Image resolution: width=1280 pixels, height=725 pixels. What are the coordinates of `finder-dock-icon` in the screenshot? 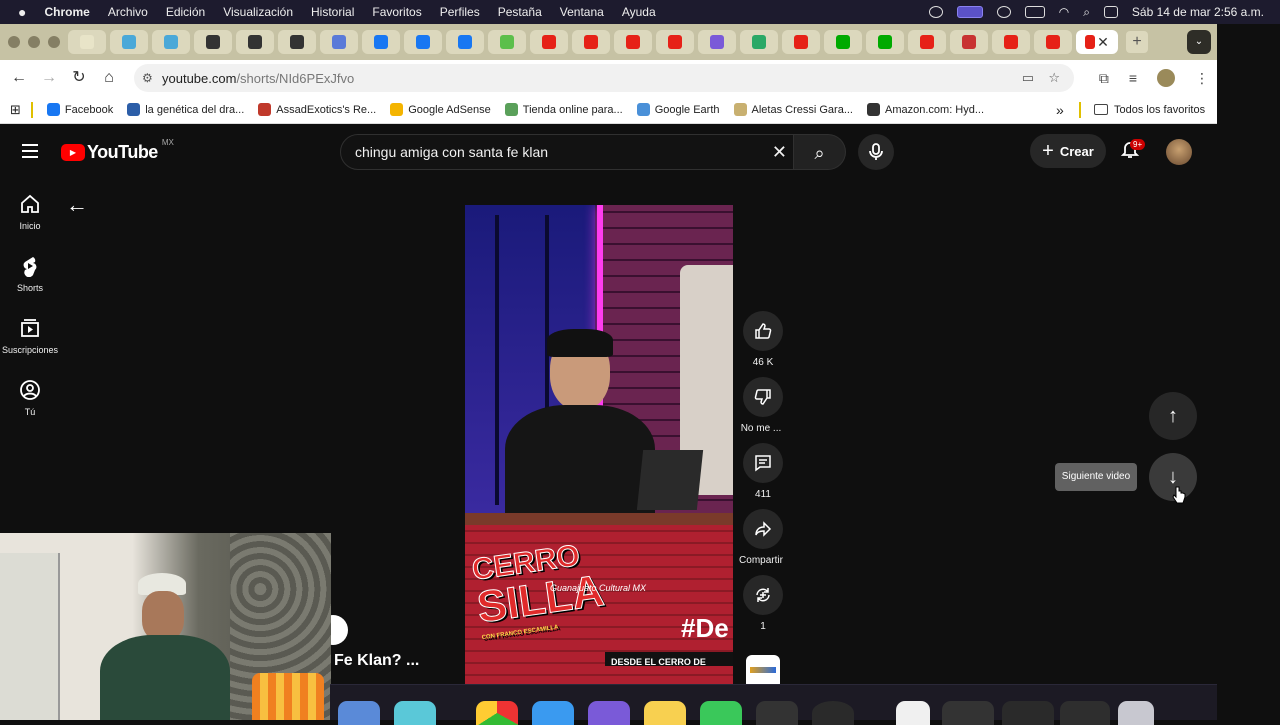 It's located at (359, 713).